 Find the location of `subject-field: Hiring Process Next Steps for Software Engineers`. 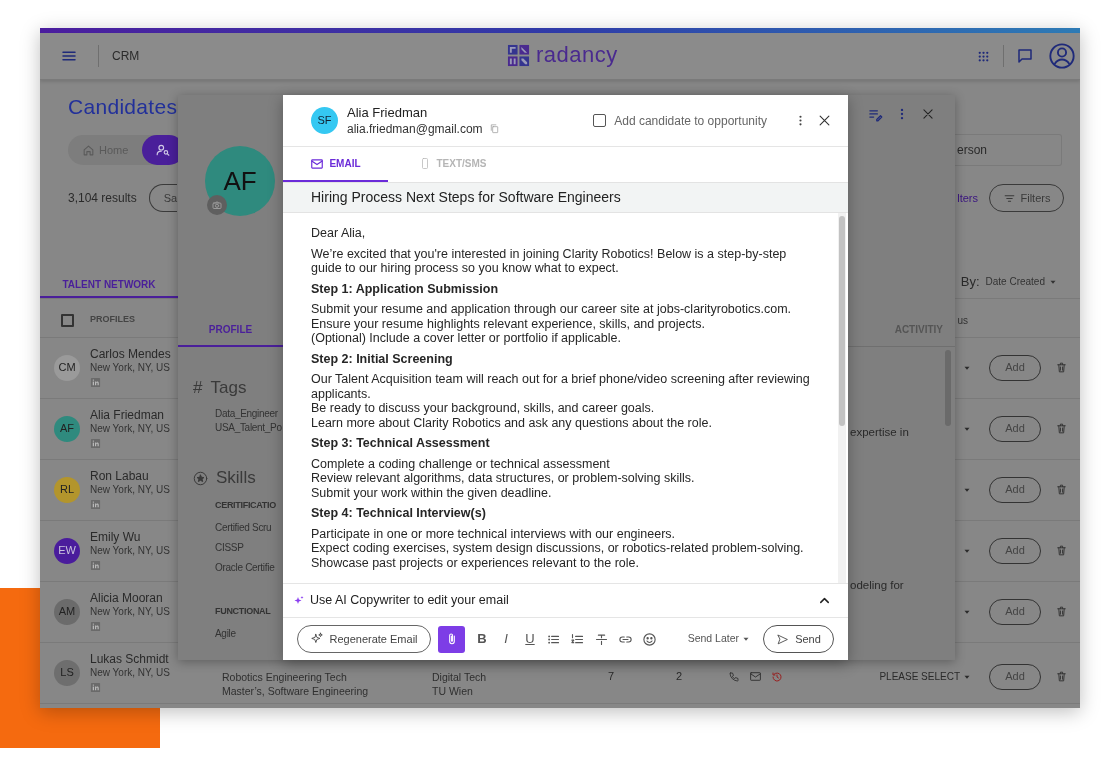

subject-field: Hiring Process Next Steps for Software Engineers is located at coordinates (565, 197).